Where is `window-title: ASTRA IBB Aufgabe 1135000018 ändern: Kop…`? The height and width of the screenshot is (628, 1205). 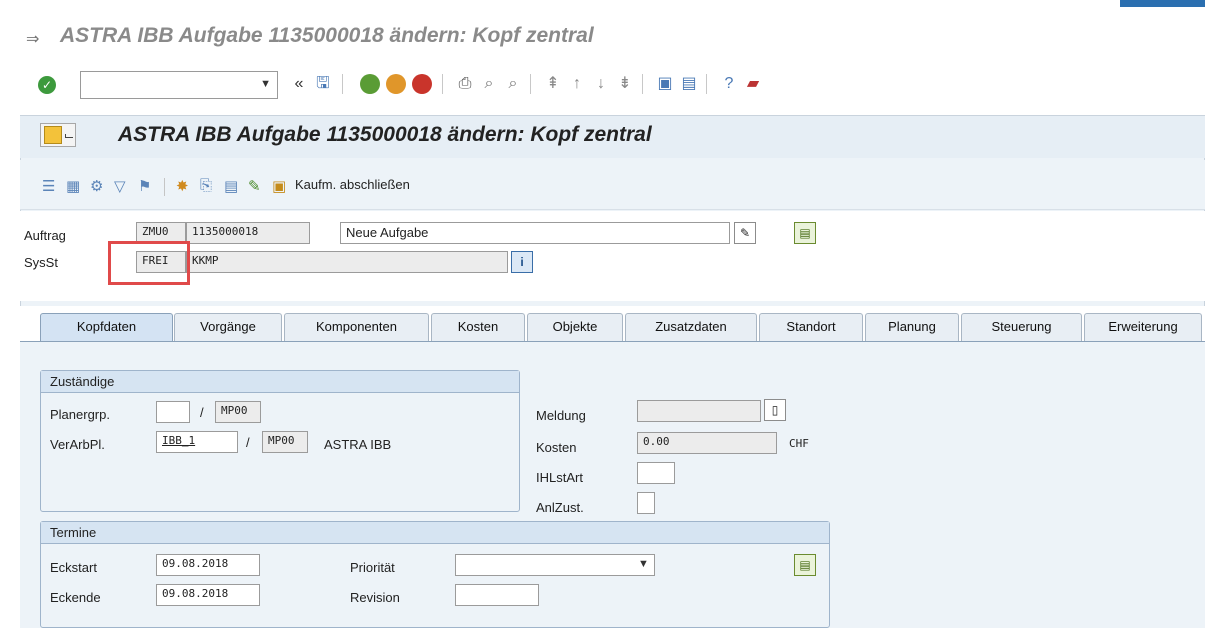
window-title: ASTRA IBB Aufgabe 1135000018 ändern: Kop… is located at coordinates (327, 35).